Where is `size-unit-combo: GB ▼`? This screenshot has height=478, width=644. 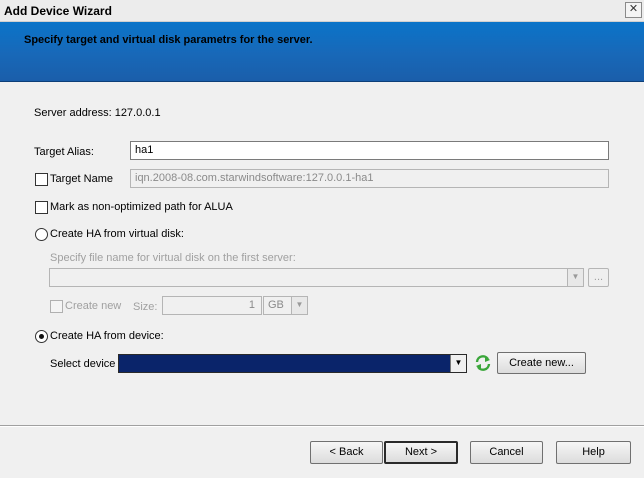
size-unit-combo: GB ▼ is located at coordinates (285, 305).